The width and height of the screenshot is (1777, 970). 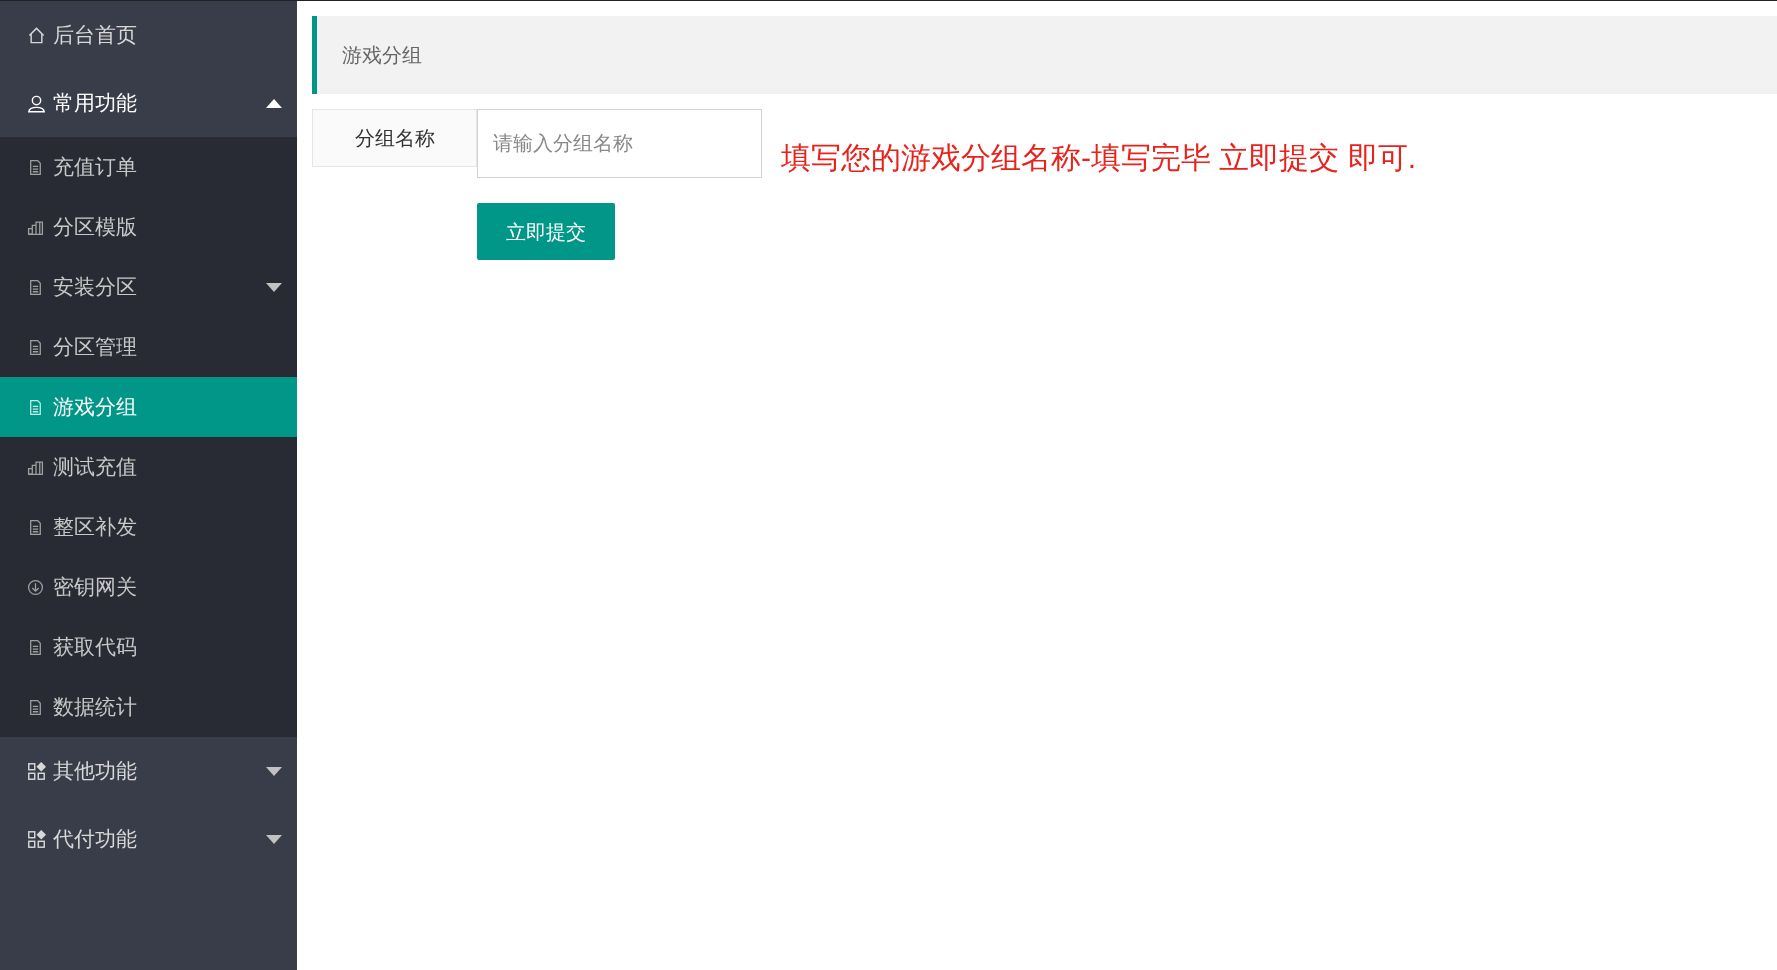 I want to click on submenu-item: 游戏分组, so click(x=148, y=407).